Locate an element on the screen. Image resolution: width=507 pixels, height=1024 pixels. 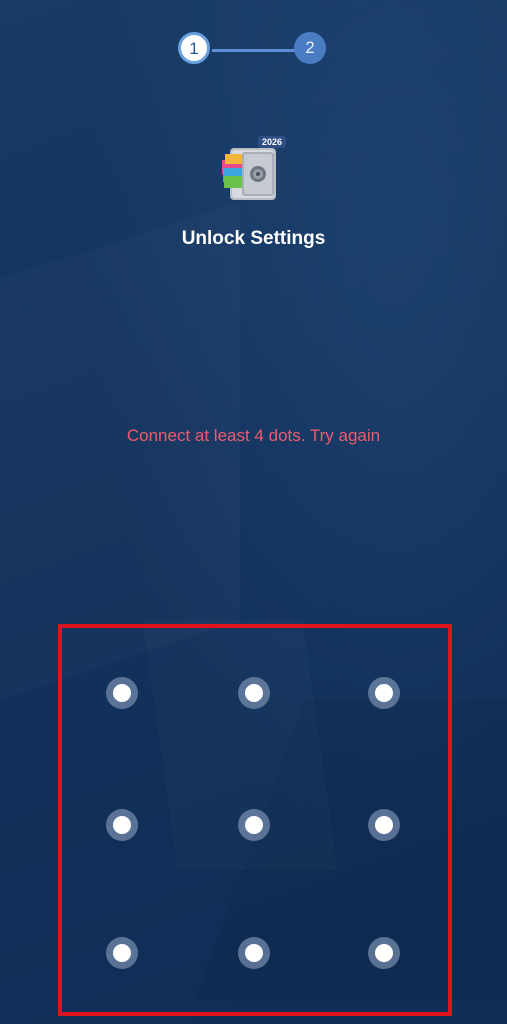
step-1-badge: 1 is located at coordinates (194, 48).